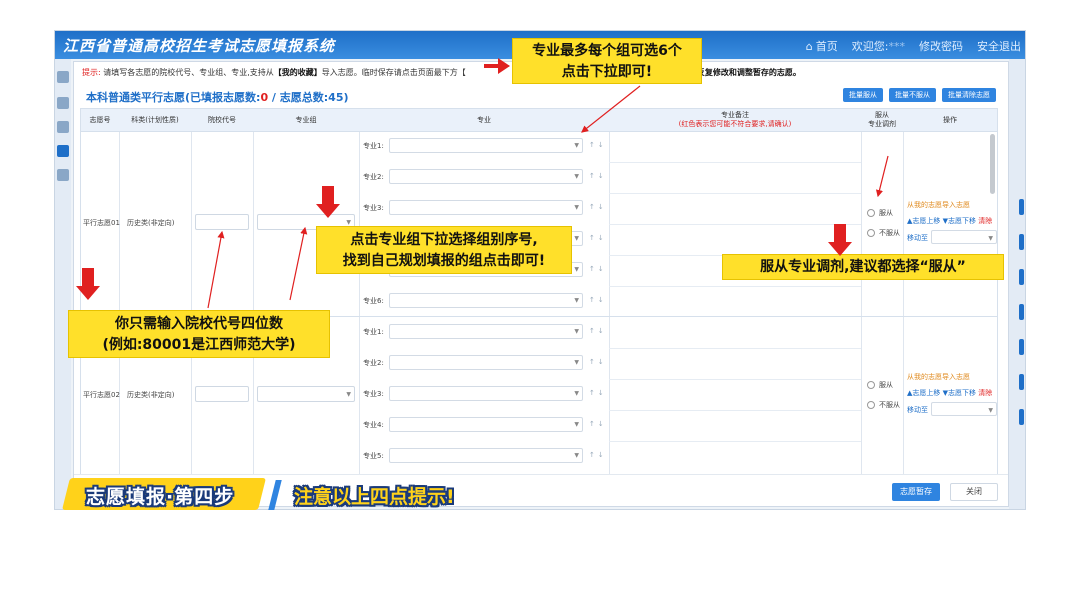 This screenshot has width=1080, height=608. Describe the element at coordinates (964, 237) in the screenshot. I see `row1-move-to-select: ▼` at that location.